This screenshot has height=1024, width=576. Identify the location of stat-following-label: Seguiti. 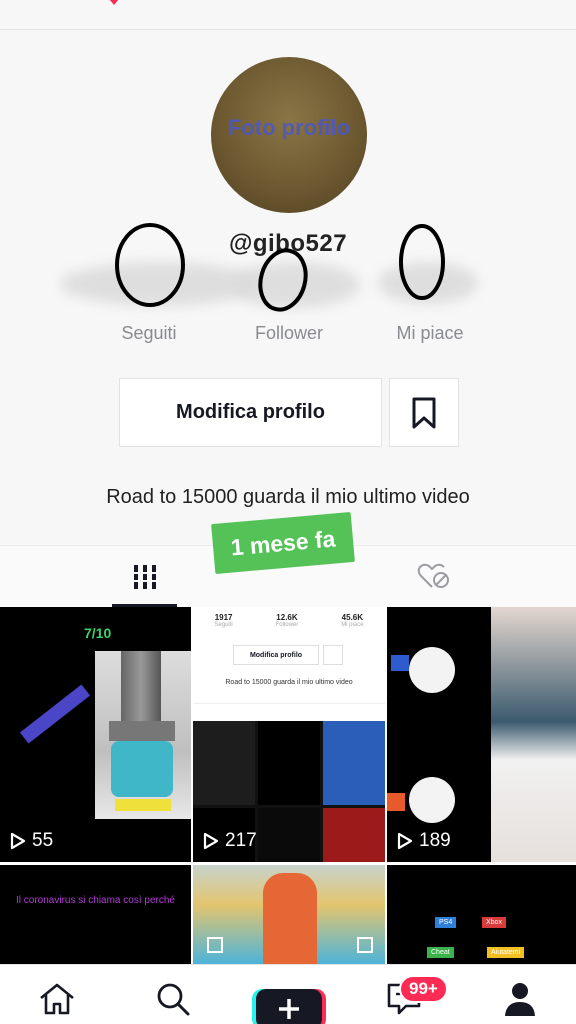
(149, 333).